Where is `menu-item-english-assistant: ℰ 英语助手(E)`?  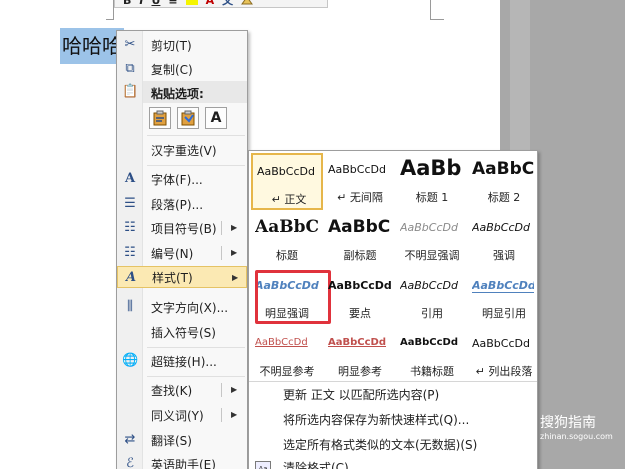
menu-item-english-assistant: ℰ 英语助手(E) is located at coordinates (182, 461).